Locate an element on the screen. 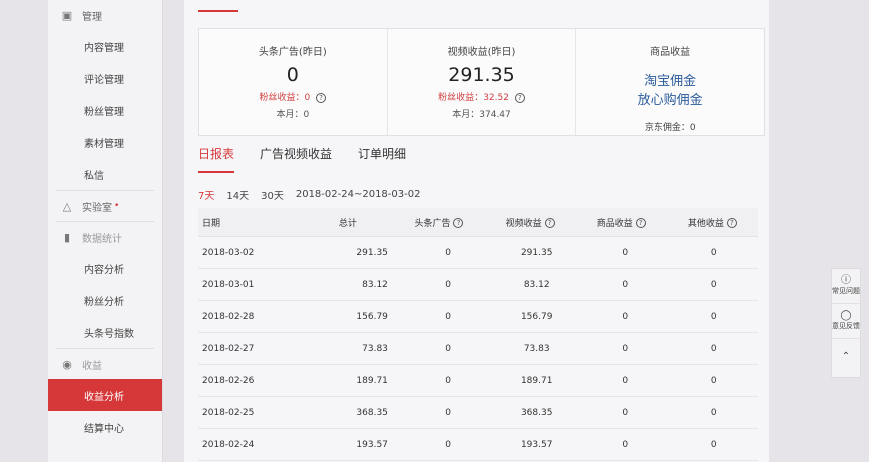  range-14-days: 14天 is located at coordinates (237, 194).